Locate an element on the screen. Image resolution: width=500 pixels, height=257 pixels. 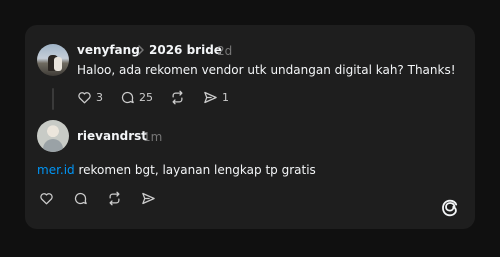
reply-text-body: rekomen bgt, layanan lengkap tp gratis is located at coordinates (195, 170).